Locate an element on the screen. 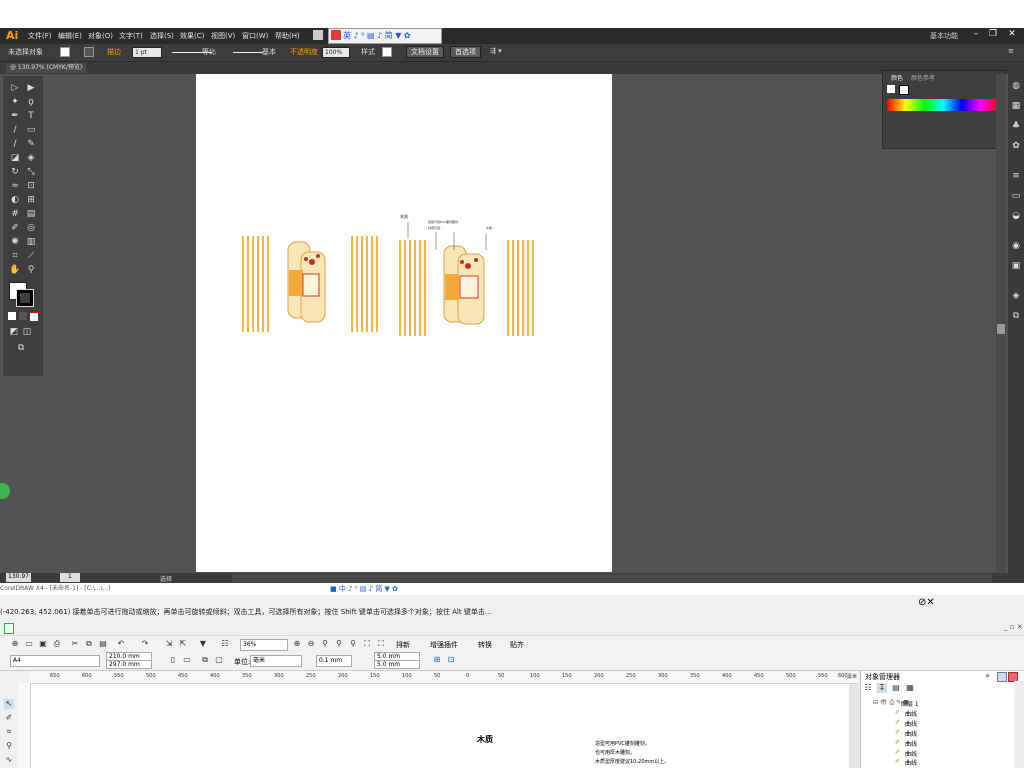 The image size is (1024, 768). canvas-note-line-1: 造型可用PVC雕刻雕刻， is located at coordinates (622, 743).